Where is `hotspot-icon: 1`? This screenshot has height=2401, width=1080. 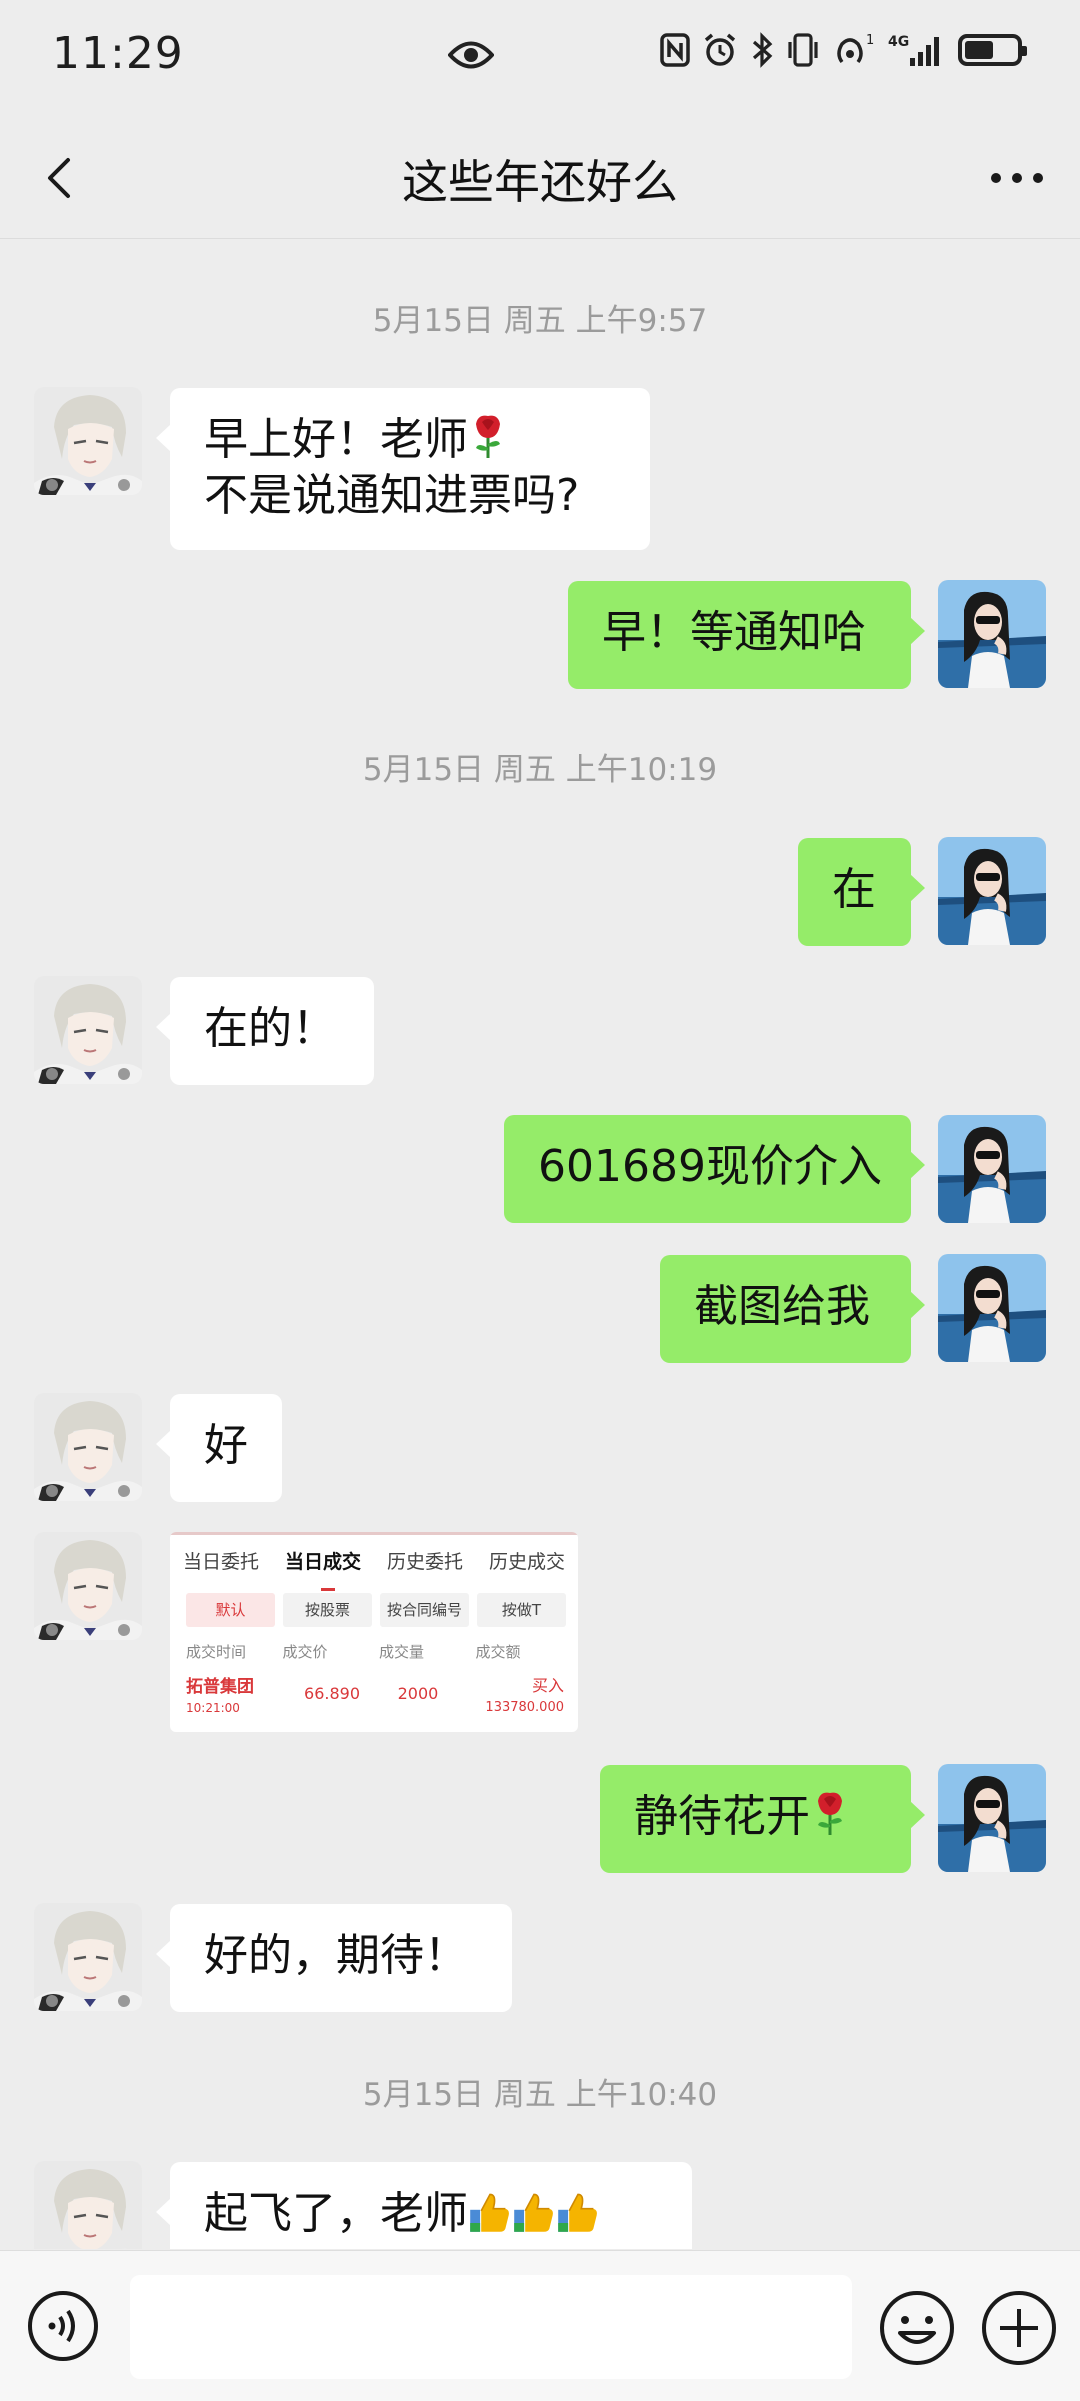 hotspot-icon: 1 is located at coordinates (854, 50).